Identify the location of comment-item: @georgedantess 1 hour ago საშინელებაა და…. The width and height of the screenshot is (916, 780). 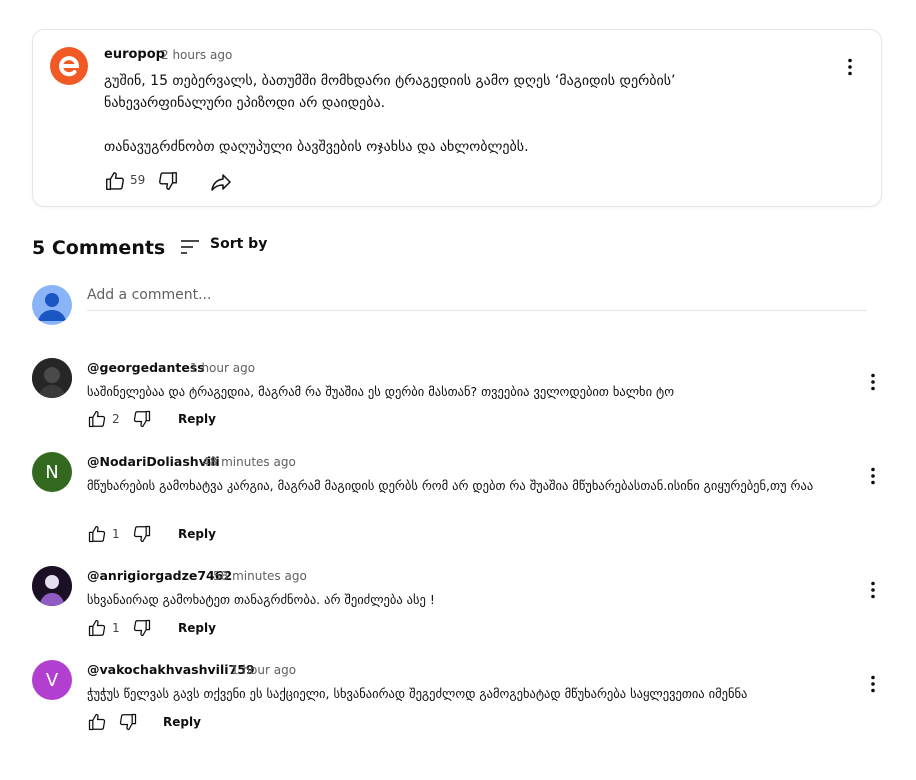
(454, 403).